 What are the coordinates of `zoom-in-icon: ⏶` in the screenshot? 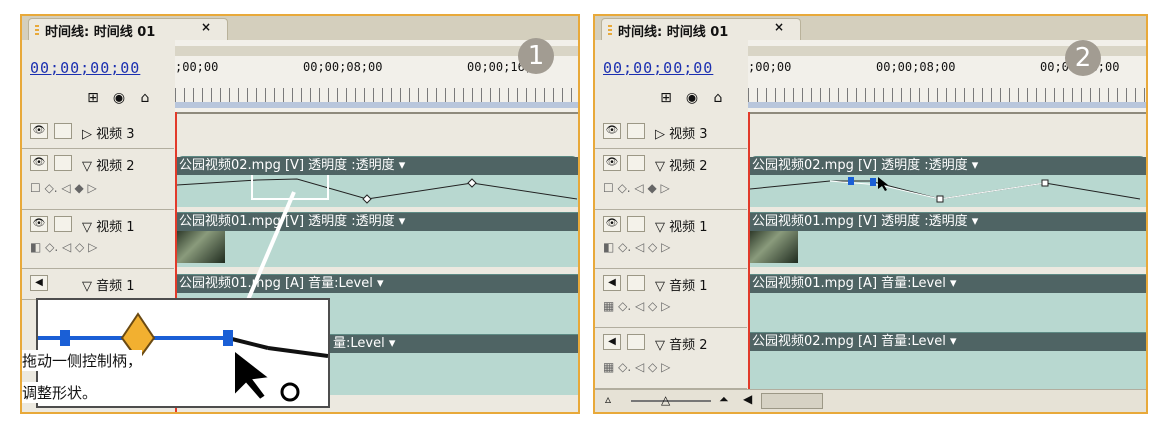 It's located at (724, 399).